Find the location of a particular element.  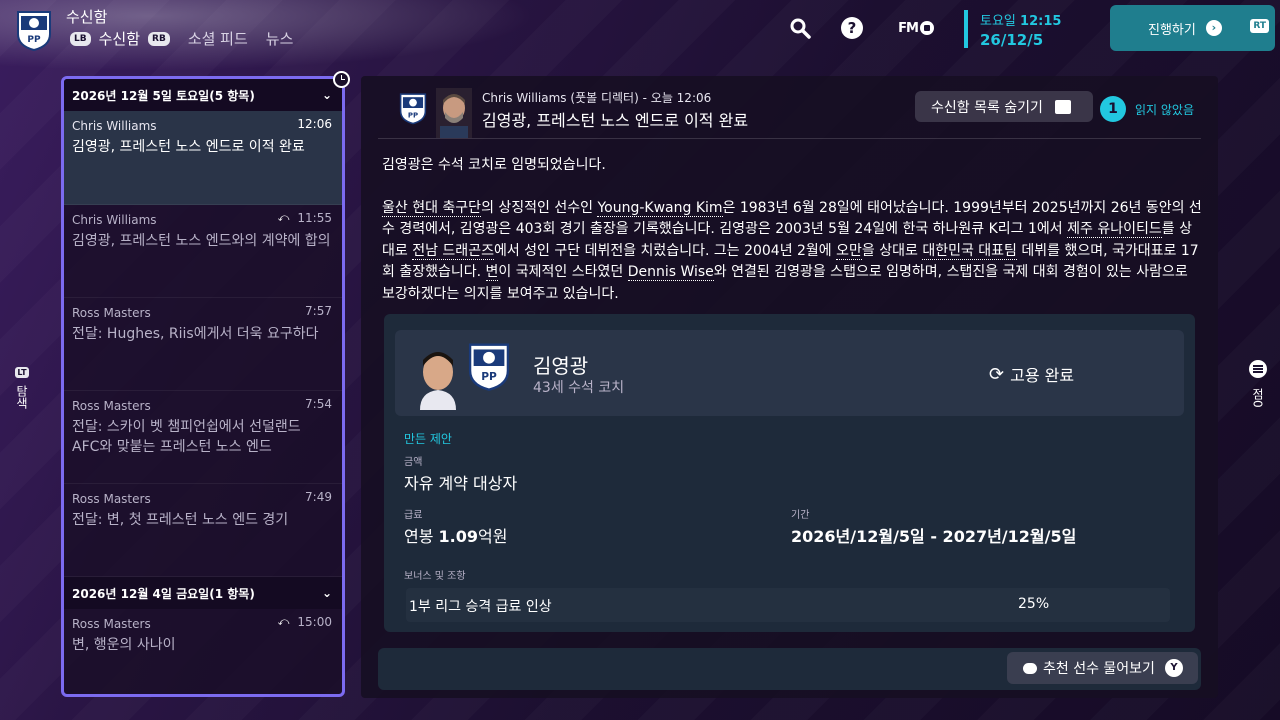

page-title: 수신함 is located at coordinates (87, 17).